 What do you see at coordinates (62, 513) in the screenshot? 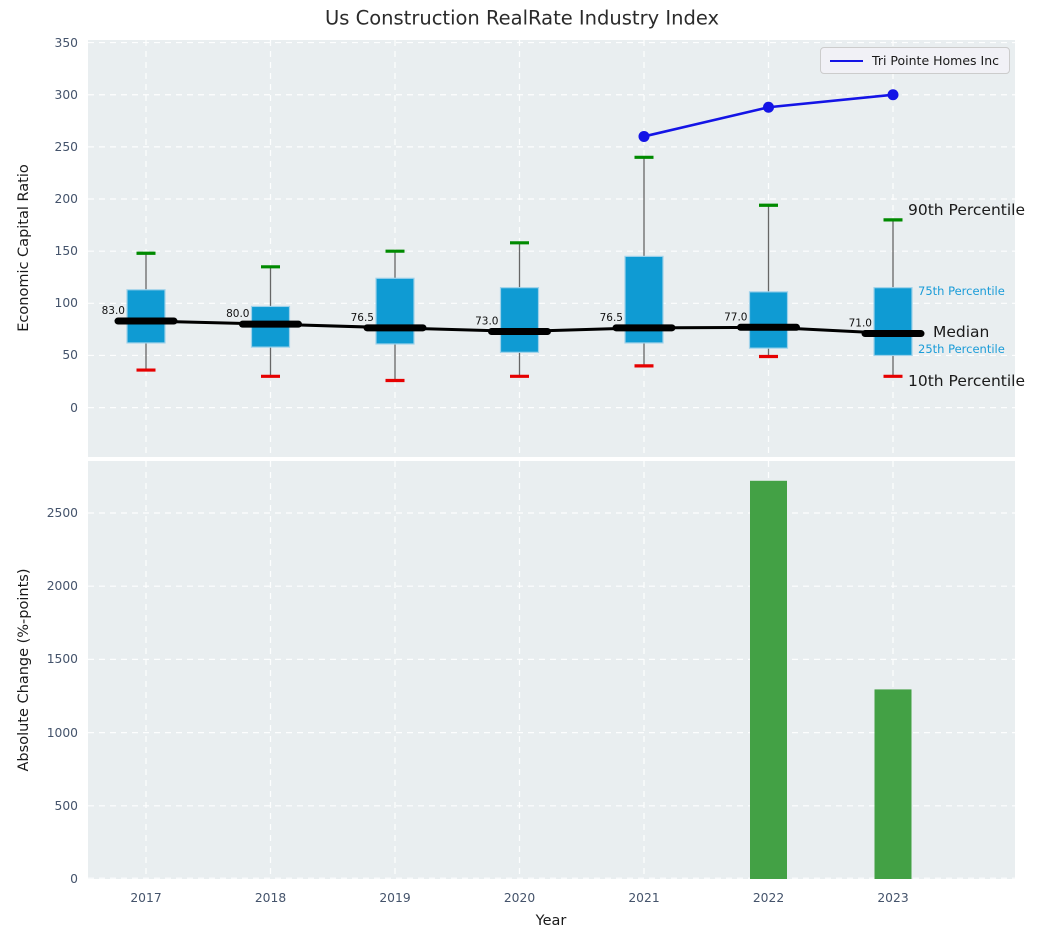
I see `y-tick-label: 2500` at bounding box center [62, 513].